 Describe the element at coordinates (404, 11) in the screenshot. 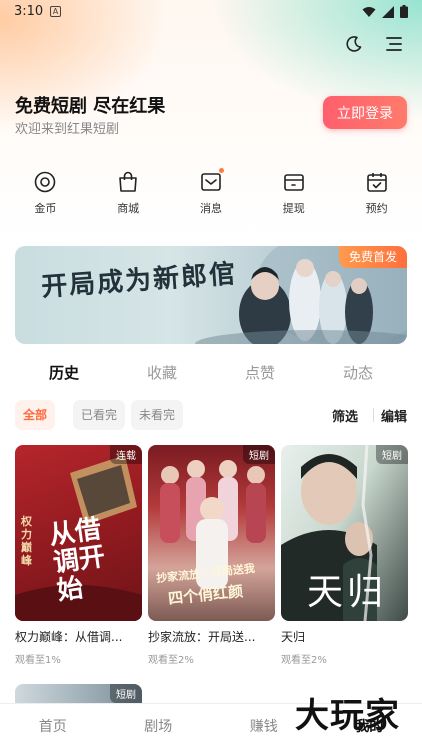

I see `battery-icon` at that location.